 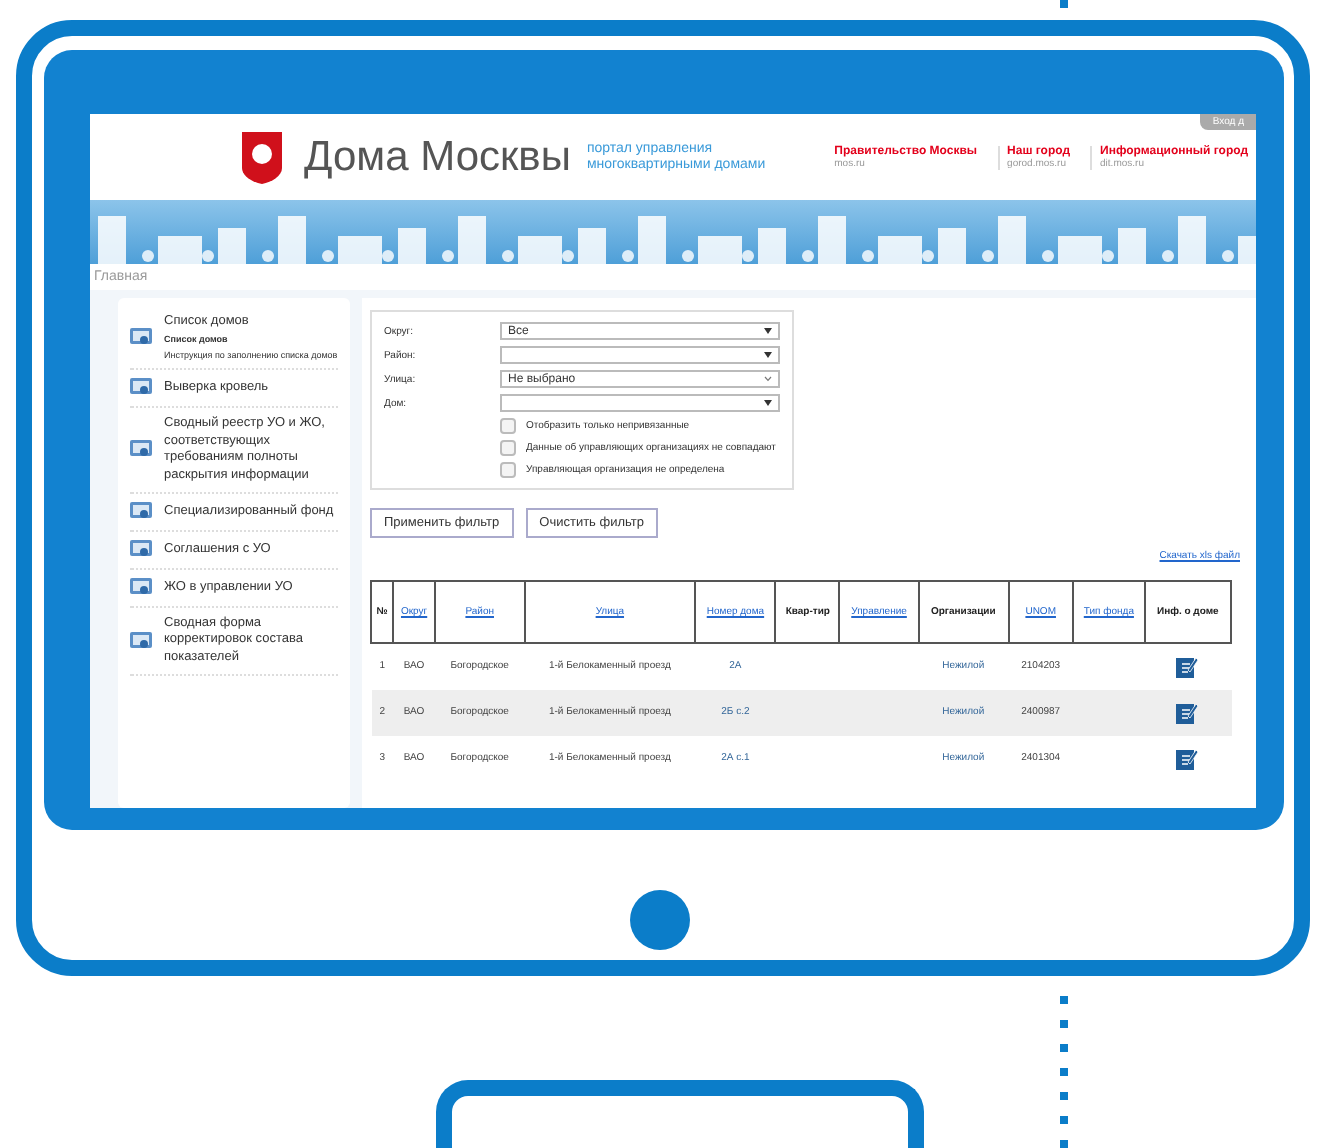 What do you see at coordinates (768, 379) in the screenshot?
I see `chevron-down-icon` at bounding box center [768, 379].